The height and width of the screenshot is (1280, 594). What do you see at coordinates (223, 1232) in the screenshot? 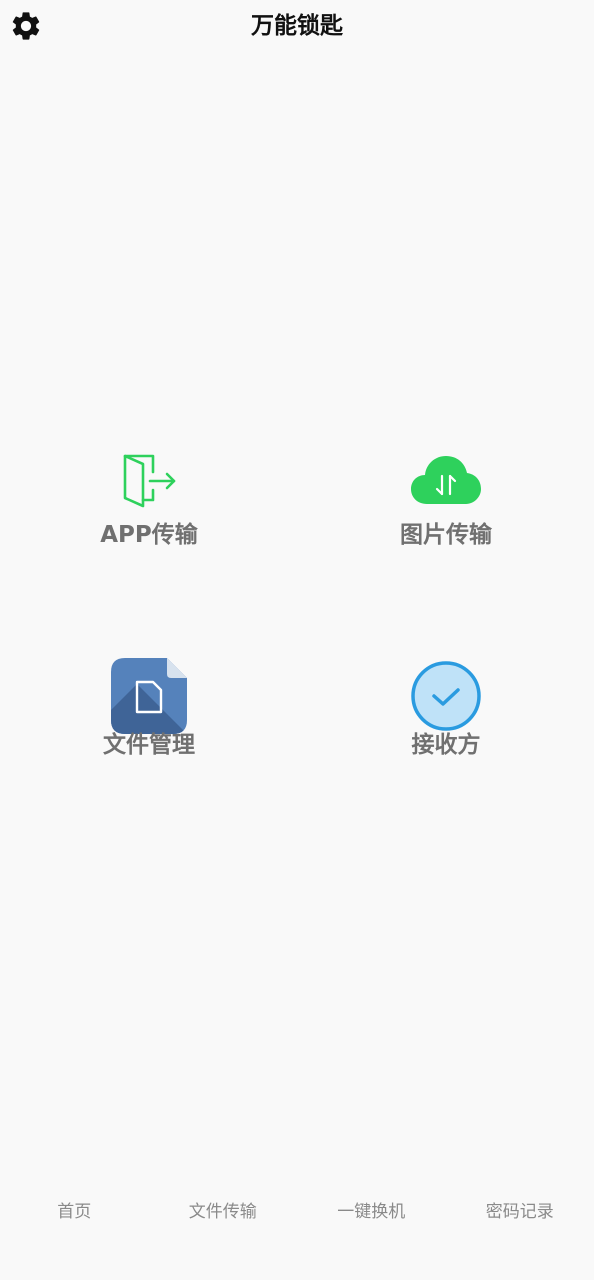
I see `tab-file-transfer: 文件传输` at bounding box center [223, 1232].